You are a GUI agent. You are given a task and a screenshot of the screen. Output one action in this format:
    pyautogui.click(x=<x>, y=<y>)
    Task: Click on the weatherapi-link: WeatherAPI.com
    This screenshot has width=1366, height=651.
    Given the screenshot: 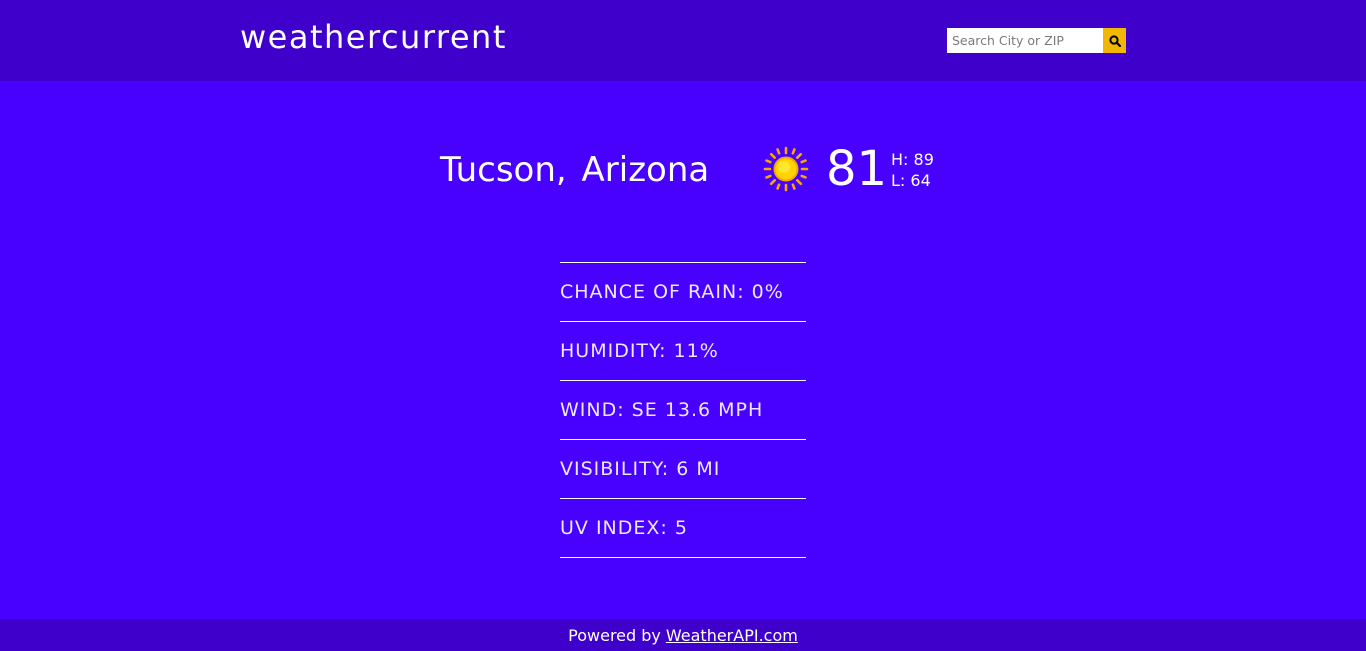 What is the action you would take?
    pyautogui.click(x=732, y=635)
    